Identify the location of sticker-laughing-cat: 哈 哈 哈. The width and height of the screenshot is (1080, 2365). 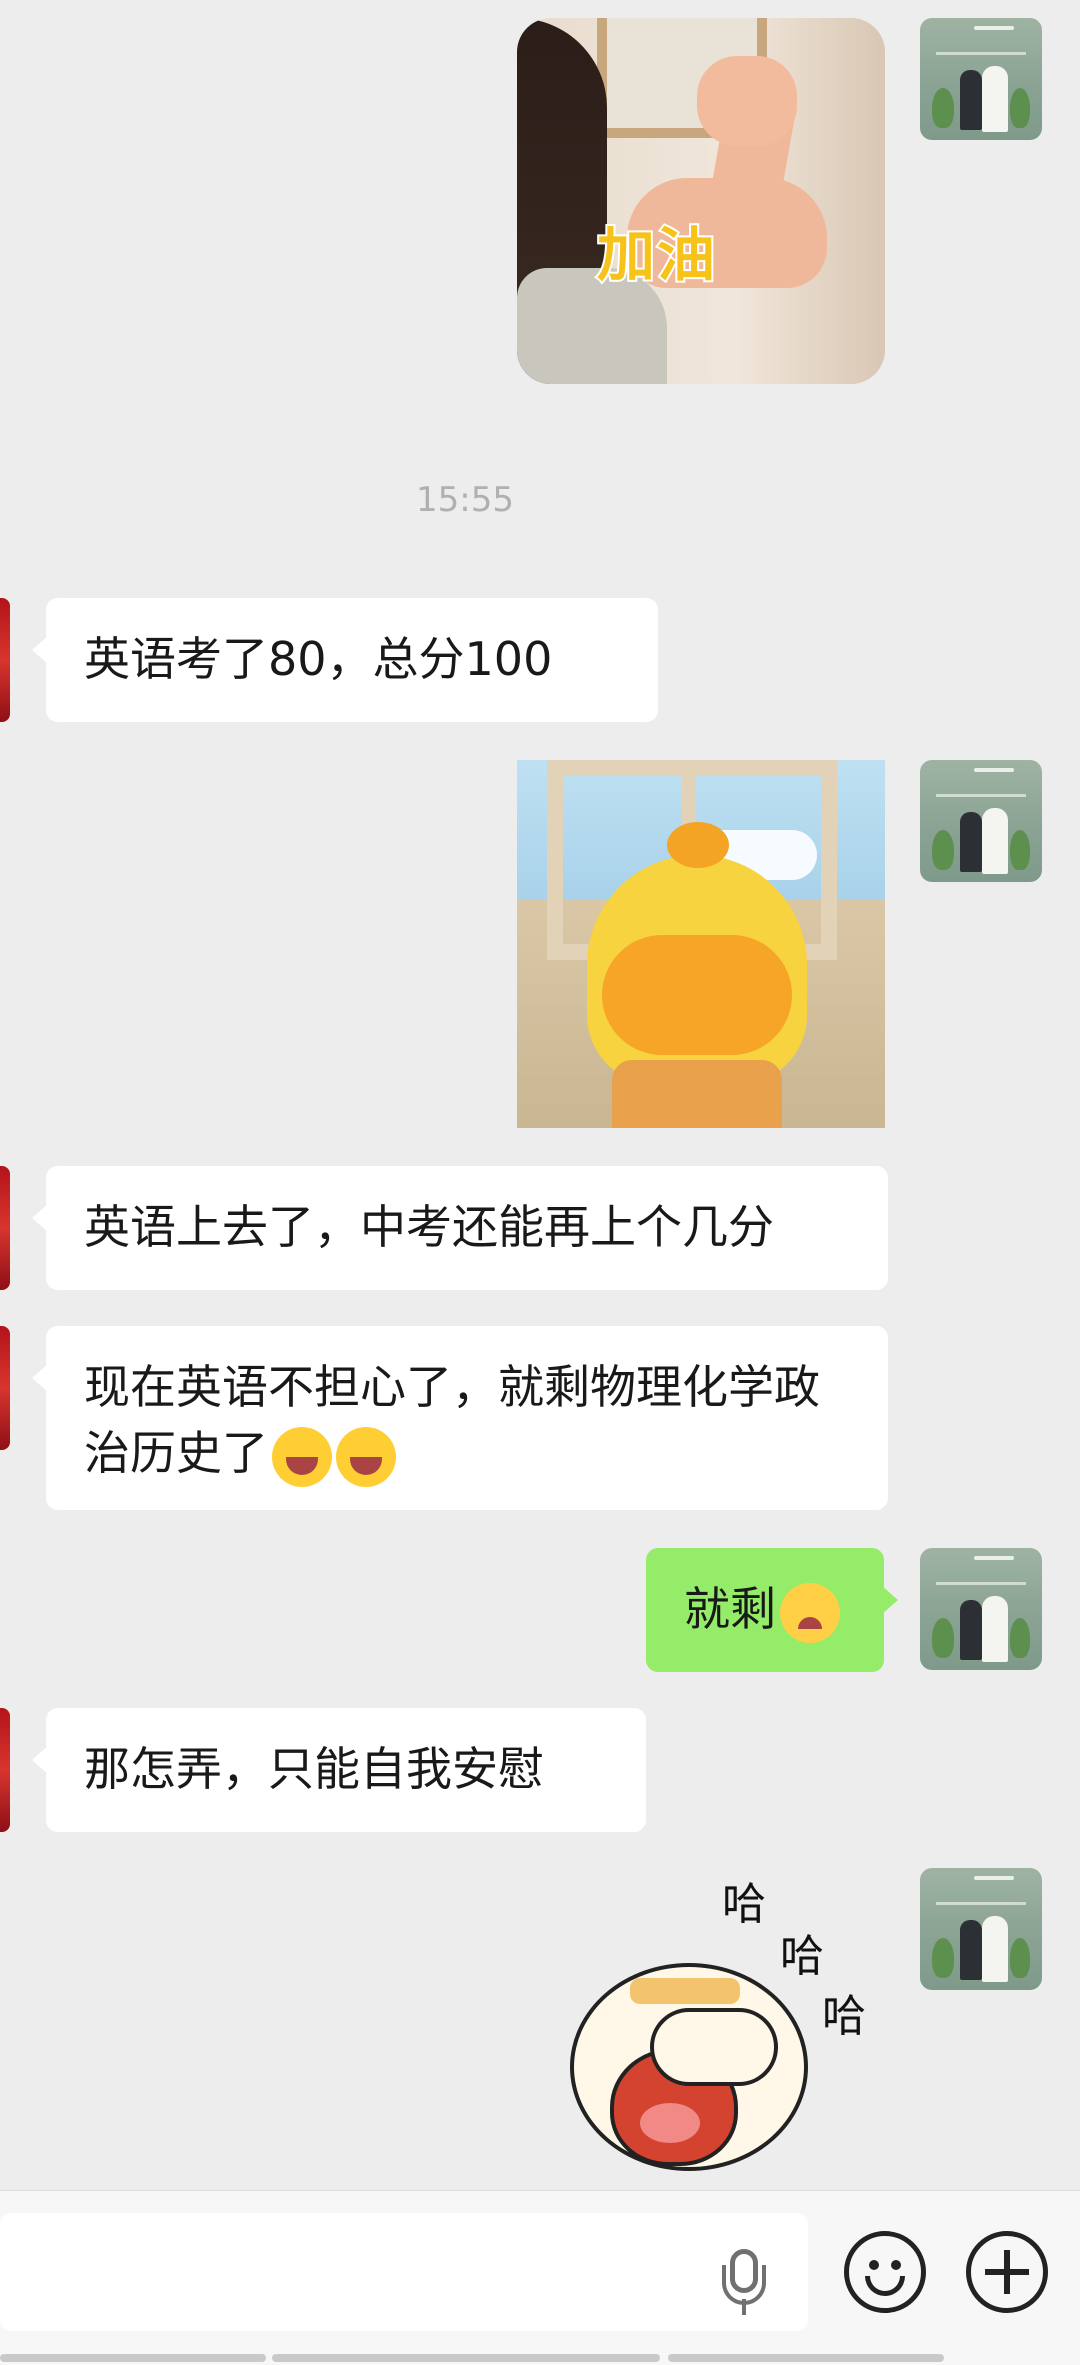
(720, 2029).